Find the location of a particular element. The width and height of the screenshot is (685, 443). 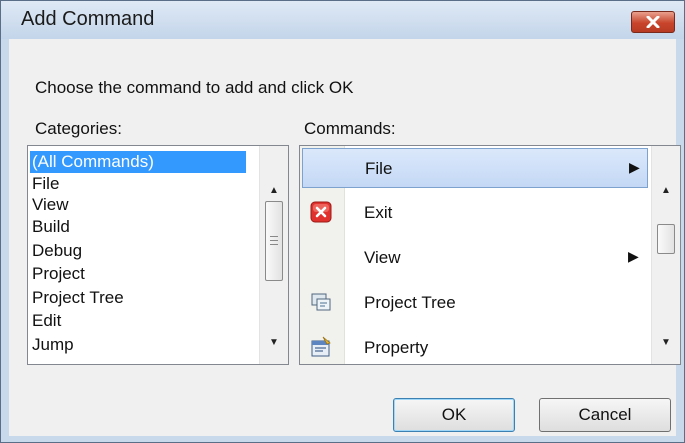

close-icon is located at coordinates (653, 22).